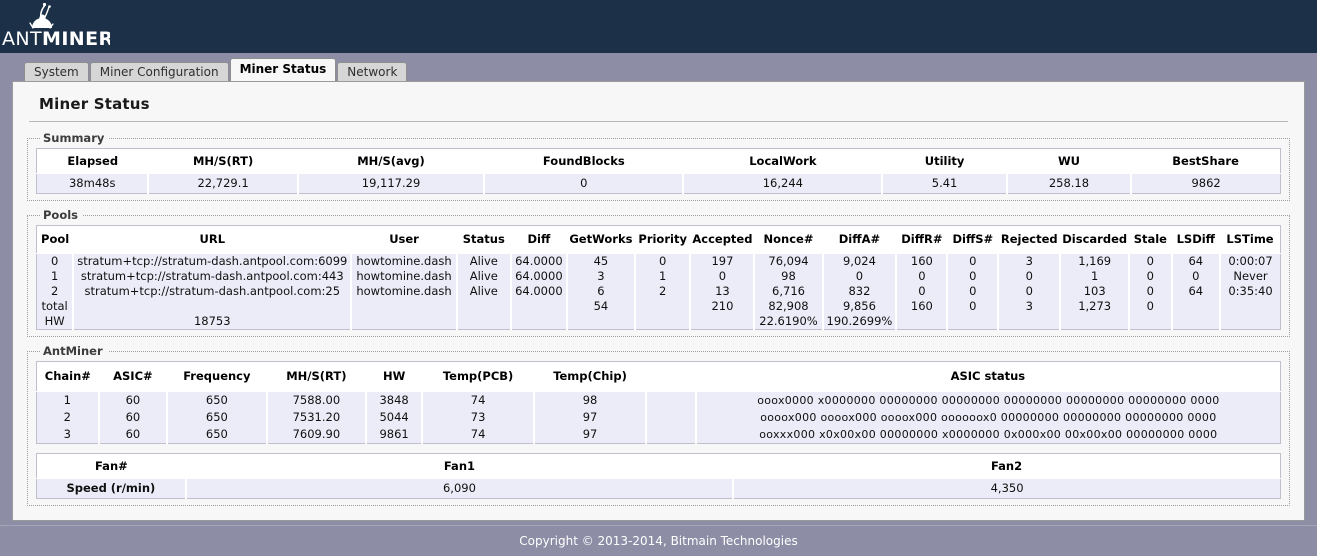  What do you see at coordinates (317, 400) in the screenshot?
I see `ant-1-mhs-rt: 7588.00` at bounding box center [317, 400].